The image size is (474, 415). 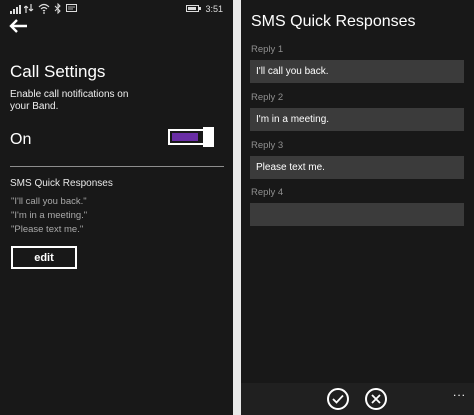 I want to click on back-arrow-icon, so click(x=18, y=26).